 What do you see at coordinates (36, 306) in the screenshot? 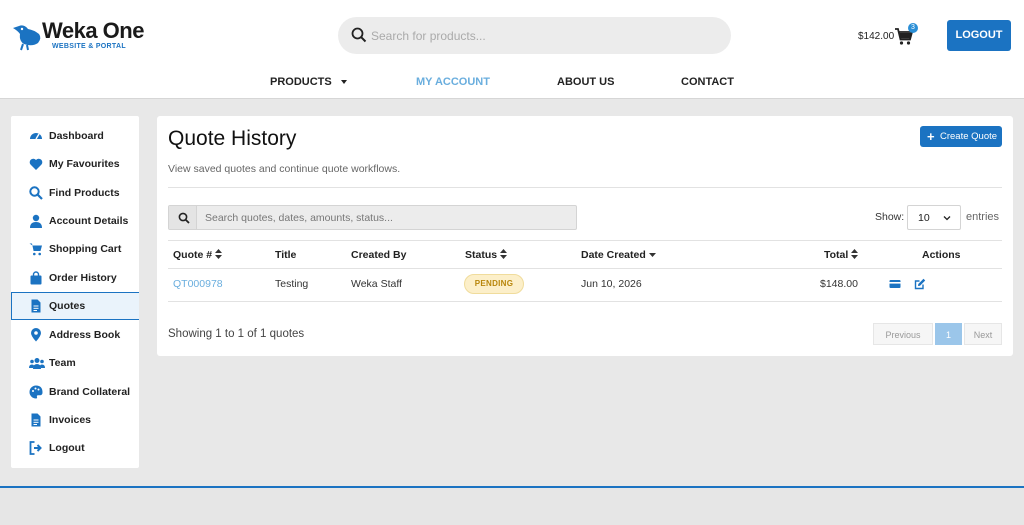
I see `document-icon` at bounding box center [36, 306].